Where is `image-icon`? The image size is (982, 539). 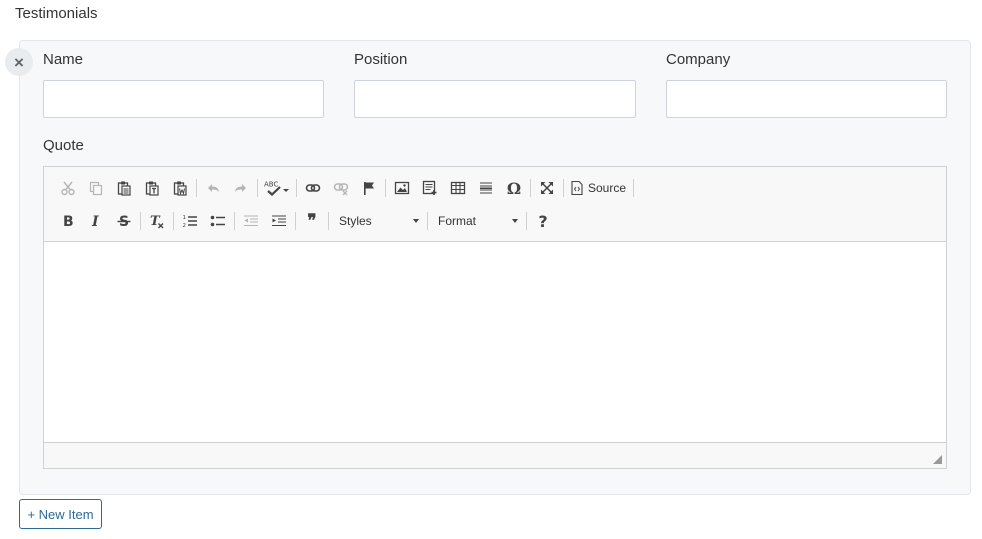
image-icon is located at coordinates (402, 188).